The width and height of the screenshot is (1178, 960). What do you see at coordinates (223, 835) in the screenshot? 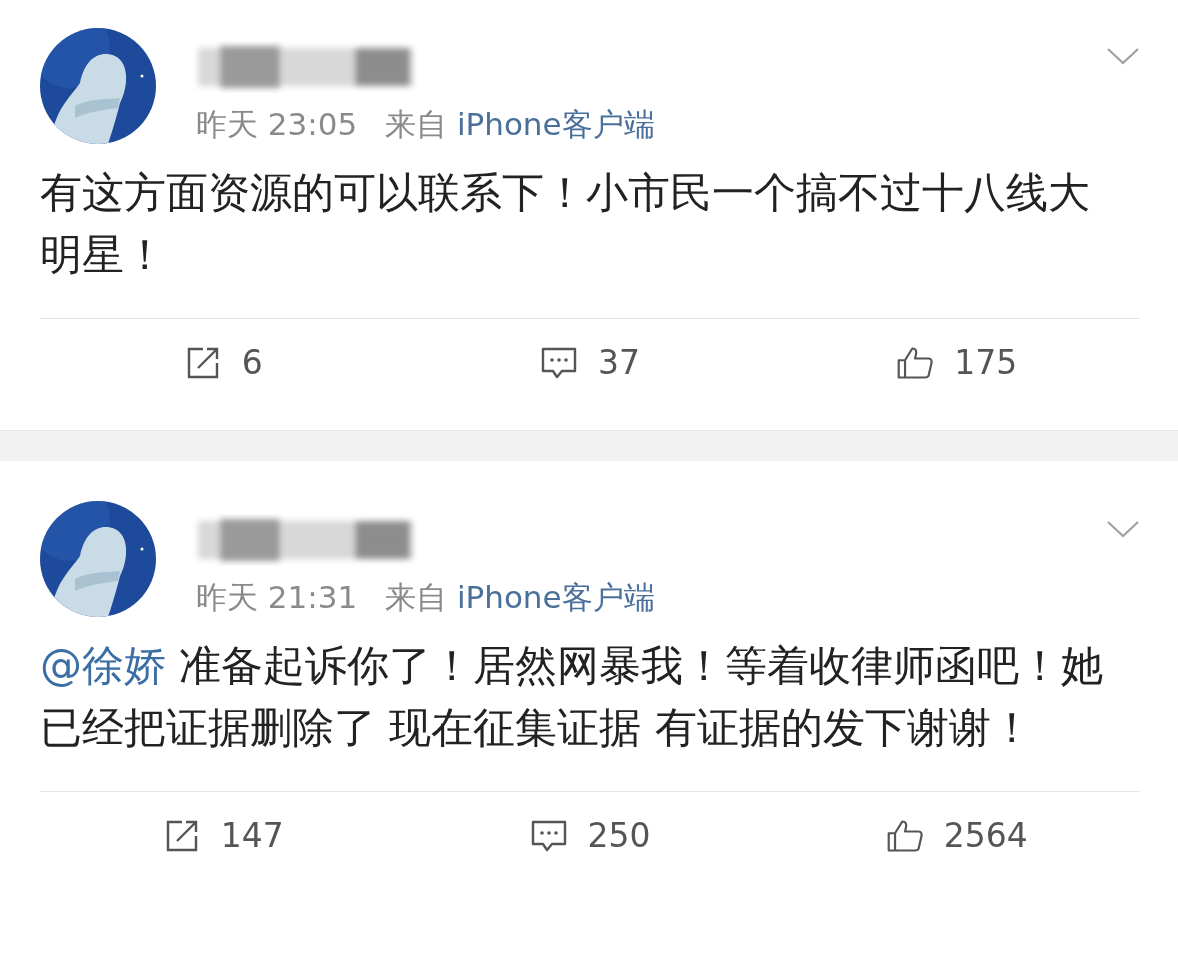
I see `repost-button: 147` at bounding box center [223, 835].